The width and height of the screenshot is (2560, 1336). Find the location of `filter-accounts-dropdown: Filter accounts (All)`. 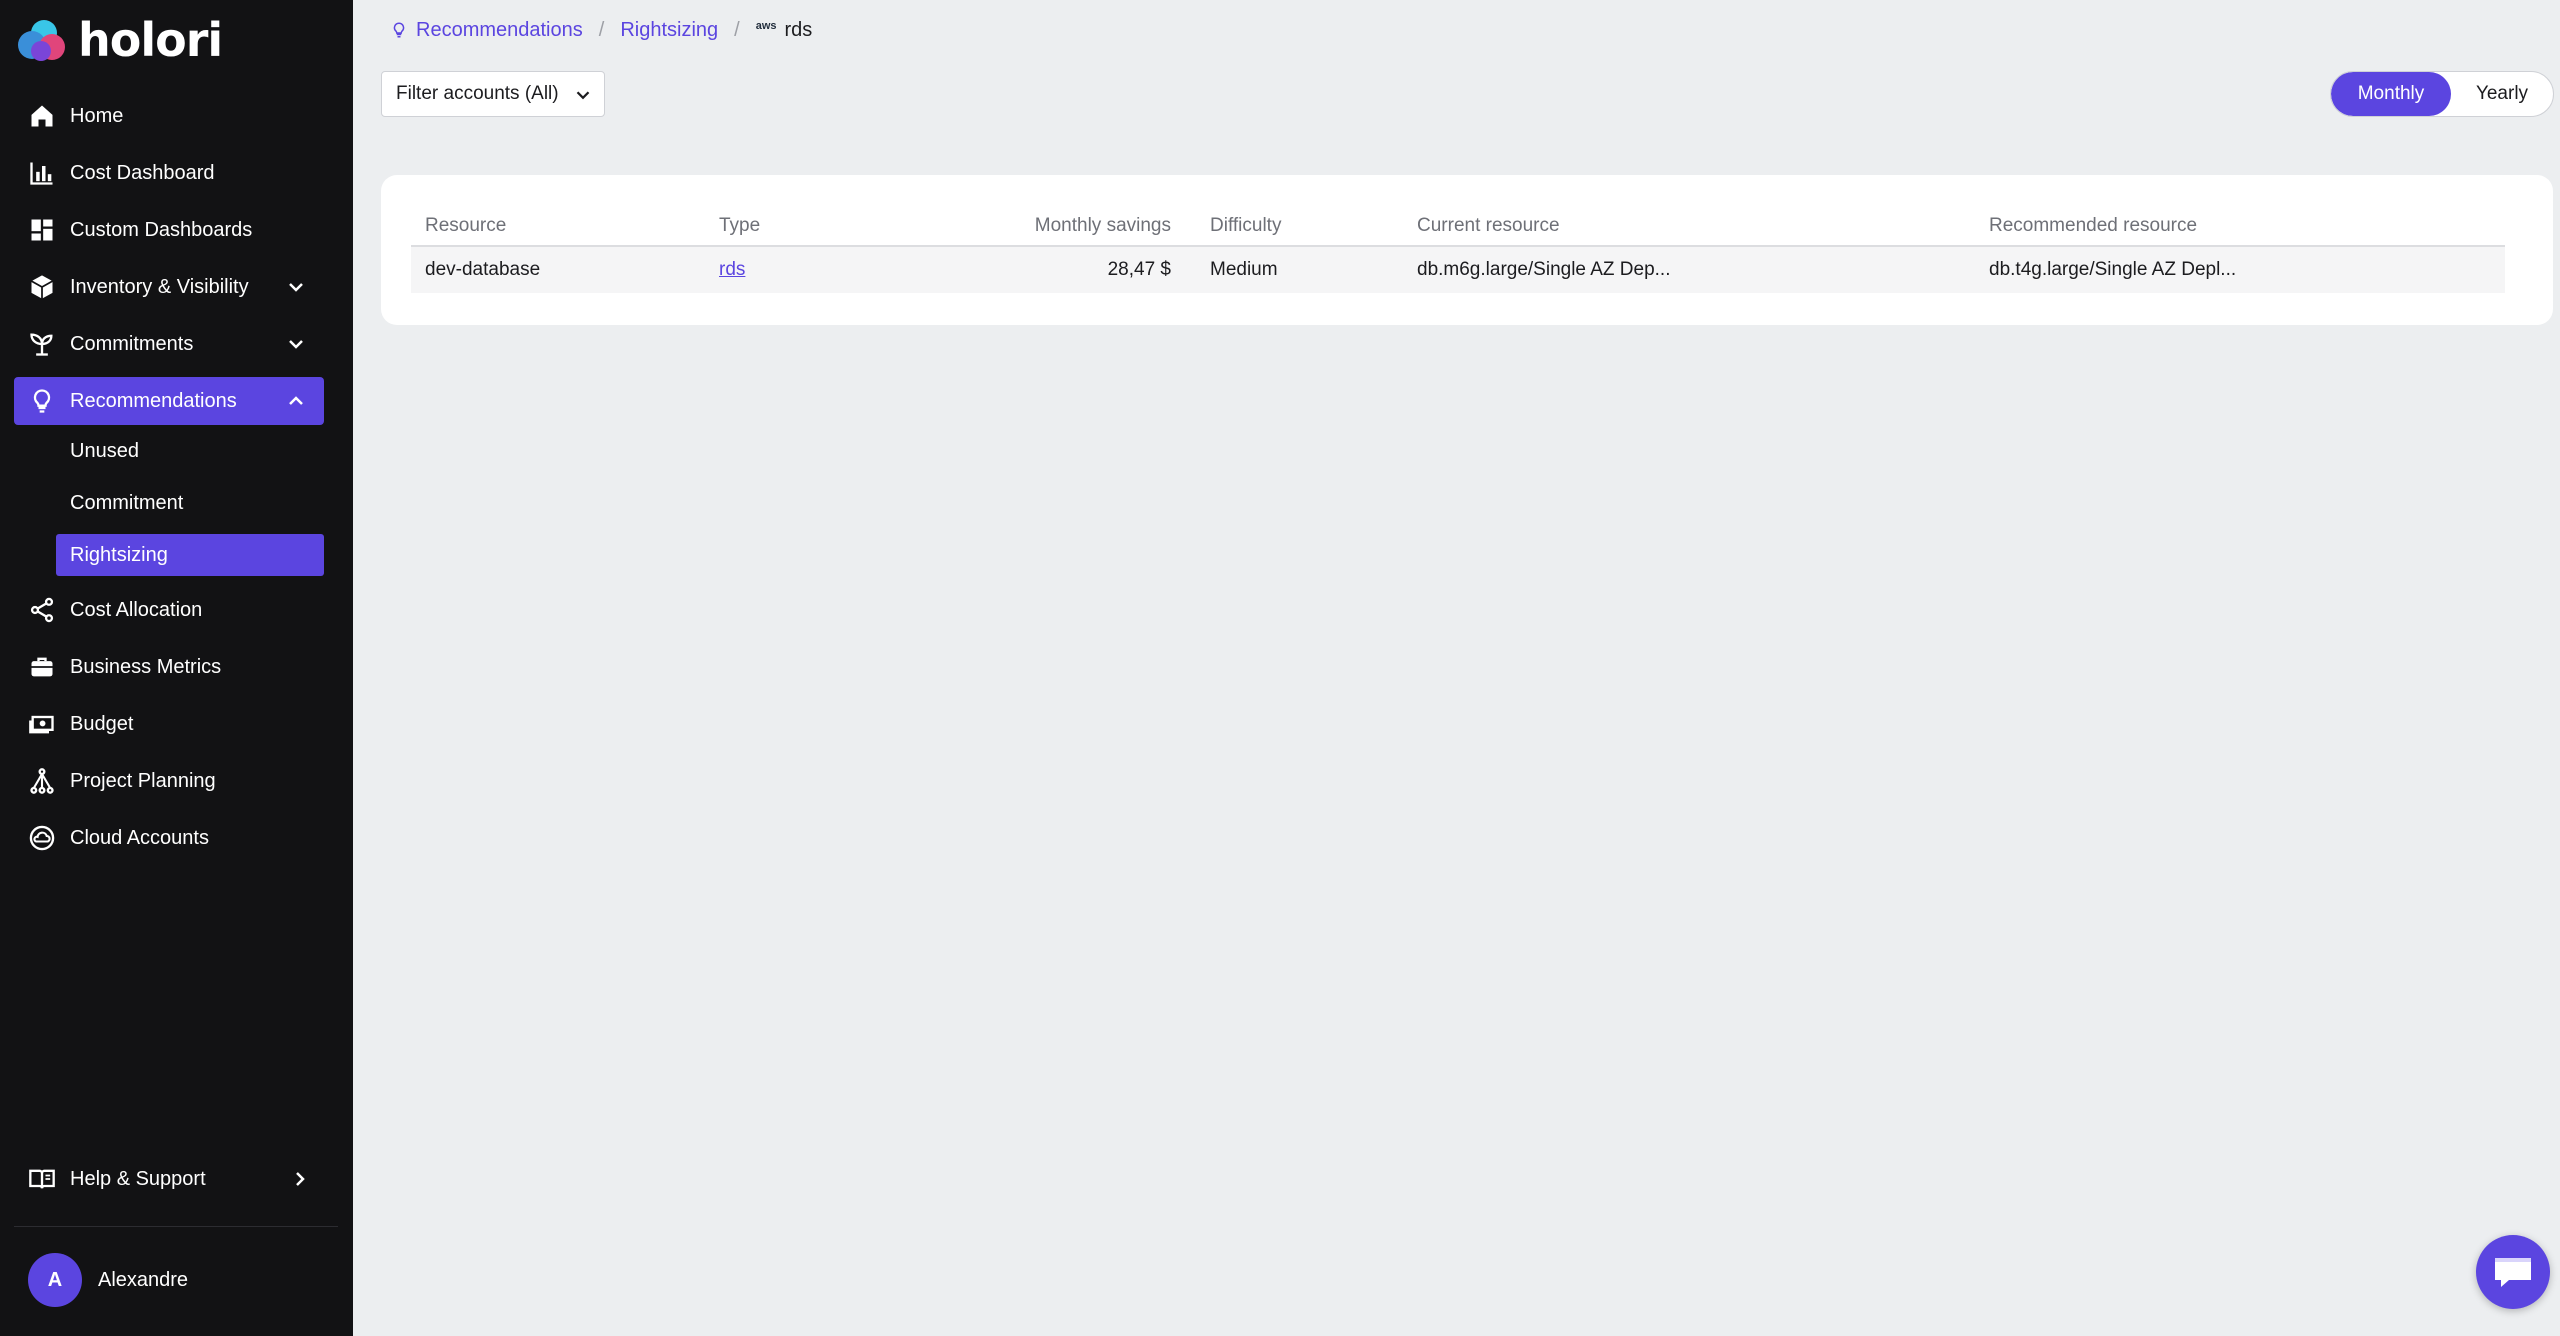

filter-accounts-dropdown: Filter accounts (All) is located at coordinates (493, 94).